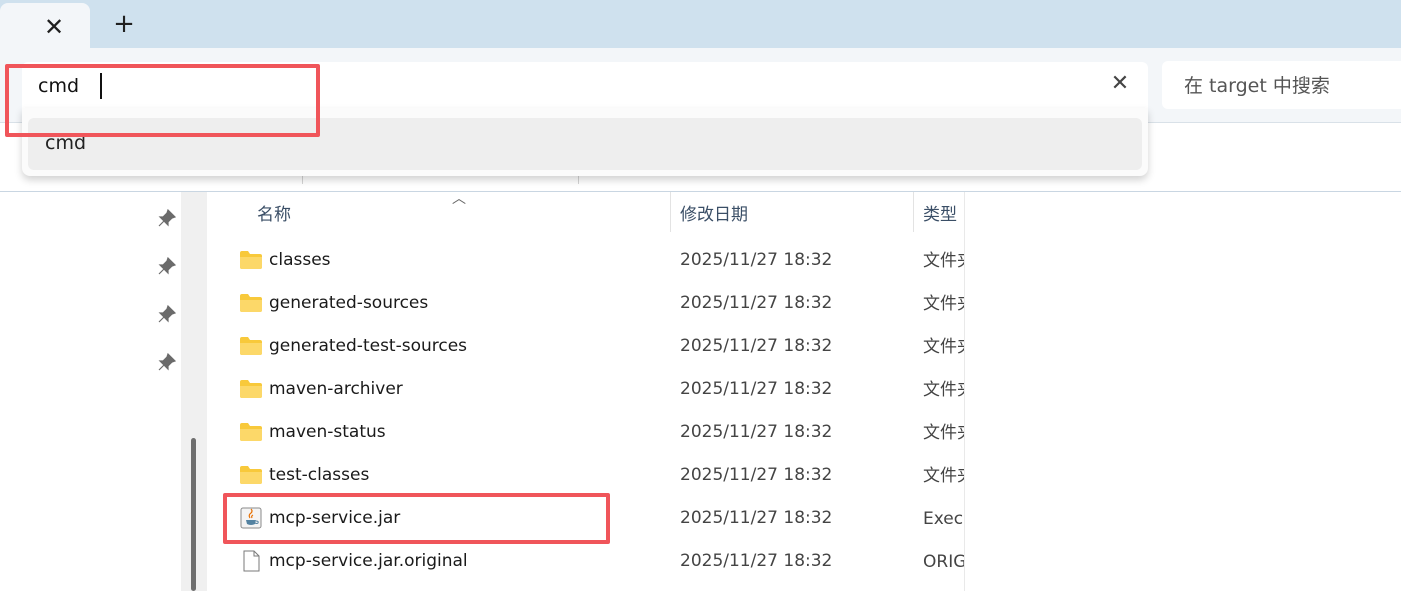 This screenshot has width=1401, height=591. I want to click on close-tab-icon: ✕, so click(54, 27).